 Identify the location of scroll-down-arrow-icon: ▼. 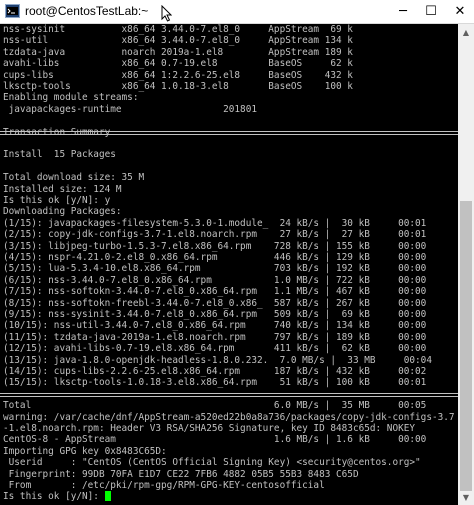
(466, 497).